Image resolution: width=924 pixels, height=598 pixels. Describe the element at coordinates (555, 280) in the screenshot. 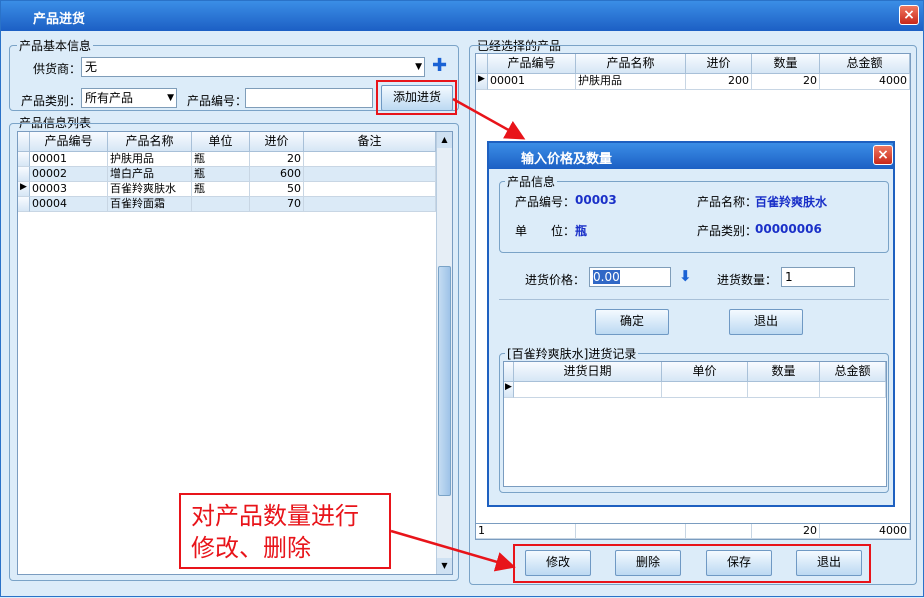

I see `price-label: 进货价格：` at that location.